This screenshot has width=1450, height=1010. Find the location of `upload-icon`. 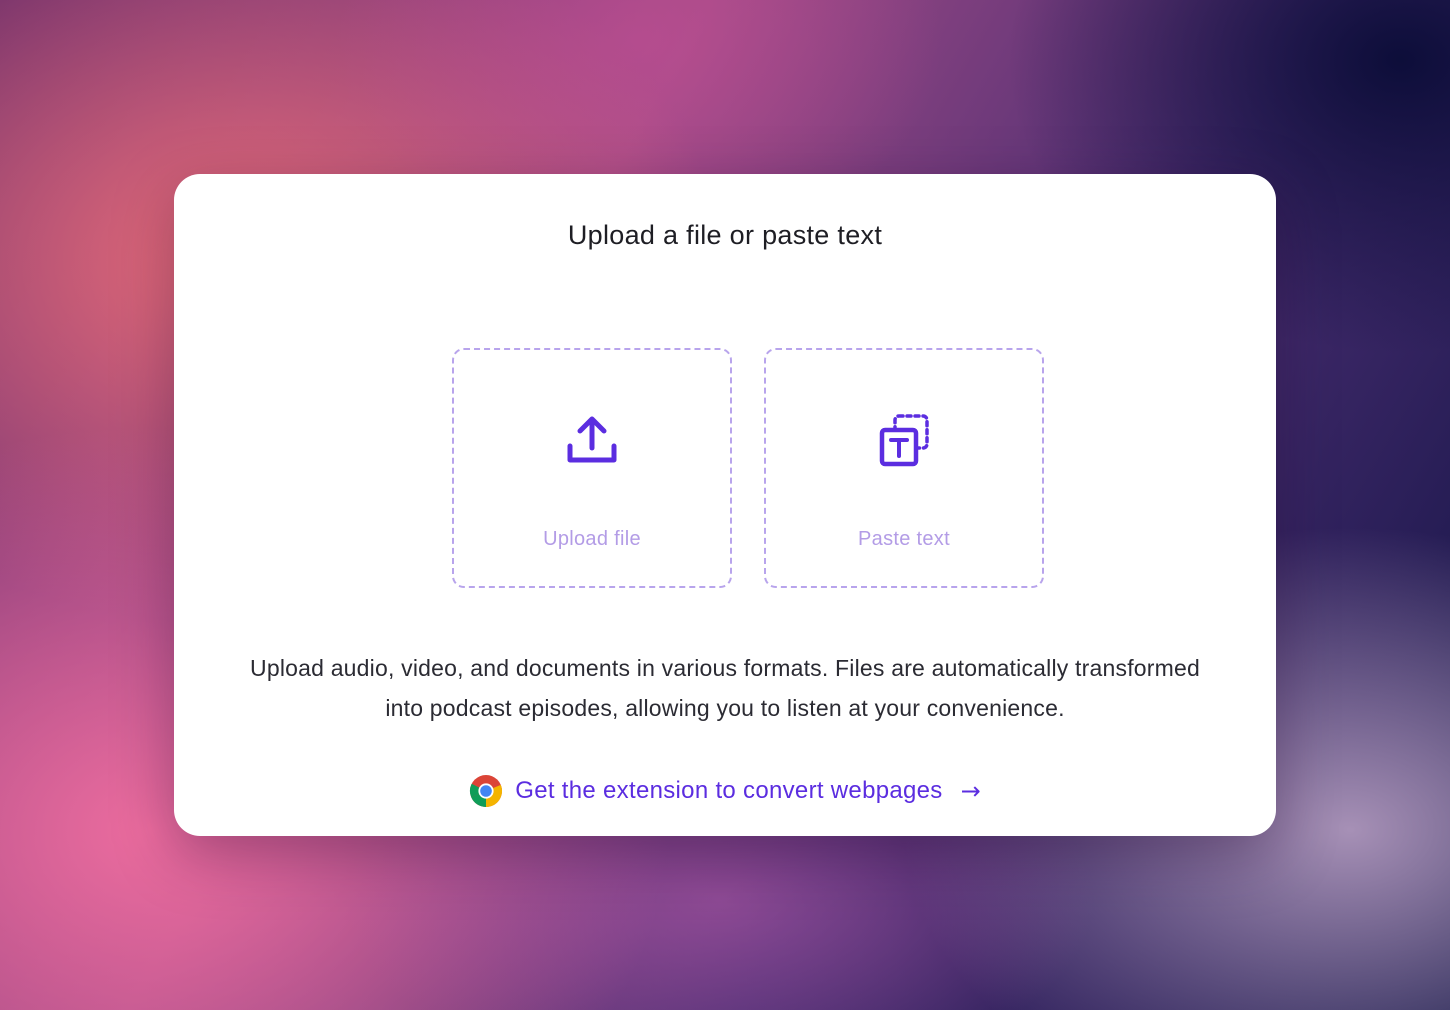

upload-icon is located at coordinates (592, 439).